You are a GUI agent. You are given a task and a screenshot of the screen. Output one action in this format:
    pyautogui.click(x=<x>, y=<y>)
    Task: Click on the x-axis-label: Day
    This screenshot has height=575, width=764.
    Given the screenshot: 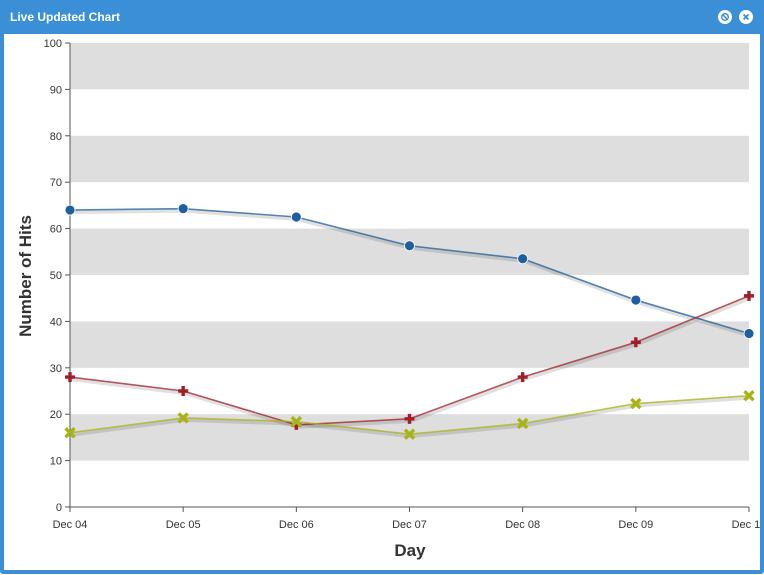 What is the action you would take?
    pyautogui.click(x=410, y=550)
    